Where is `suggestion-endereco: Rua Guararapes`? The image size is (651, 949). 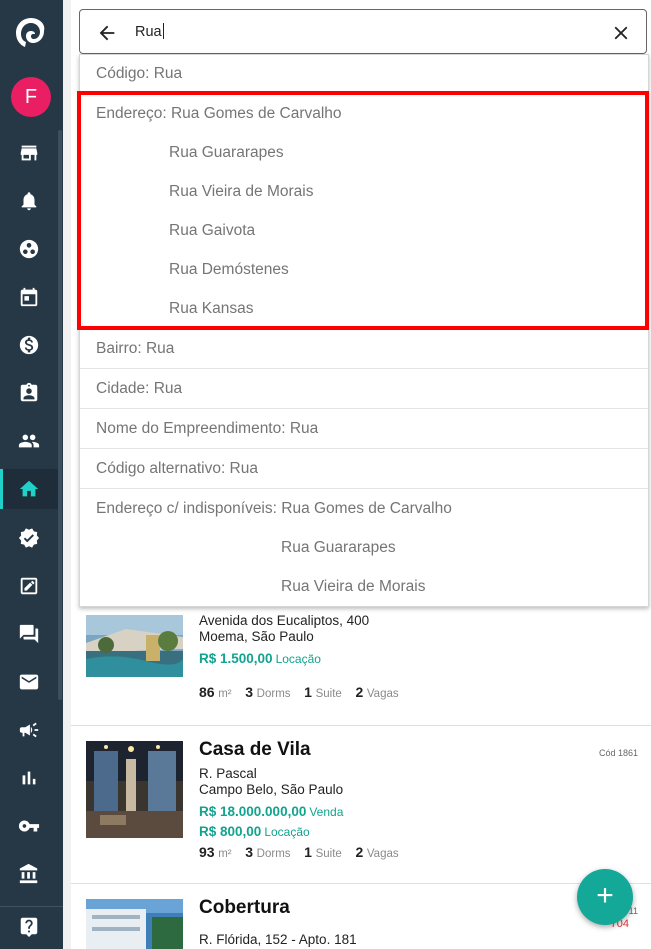
suggestion-endereco: Rua Guararapes is located at coordinates (226, 153).